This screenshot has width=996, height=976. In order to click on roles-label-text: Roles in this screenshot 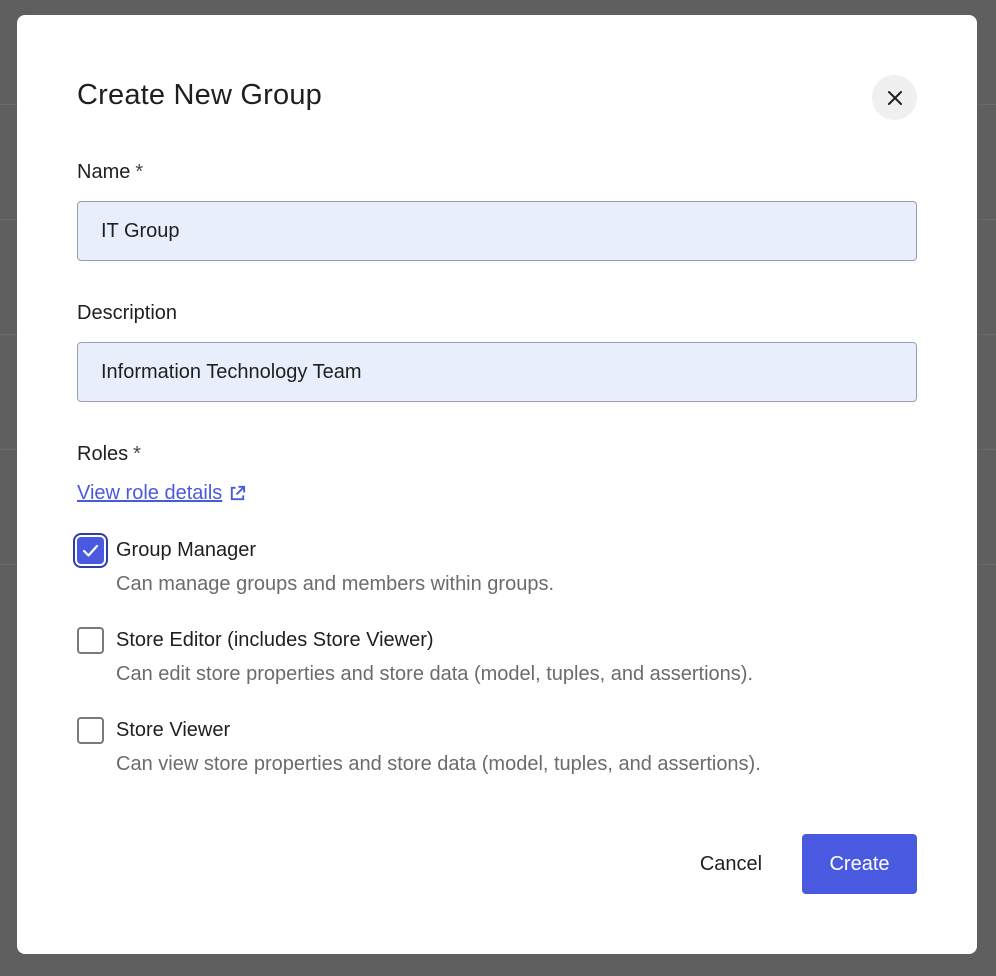, I will do `click(103, 454)`.